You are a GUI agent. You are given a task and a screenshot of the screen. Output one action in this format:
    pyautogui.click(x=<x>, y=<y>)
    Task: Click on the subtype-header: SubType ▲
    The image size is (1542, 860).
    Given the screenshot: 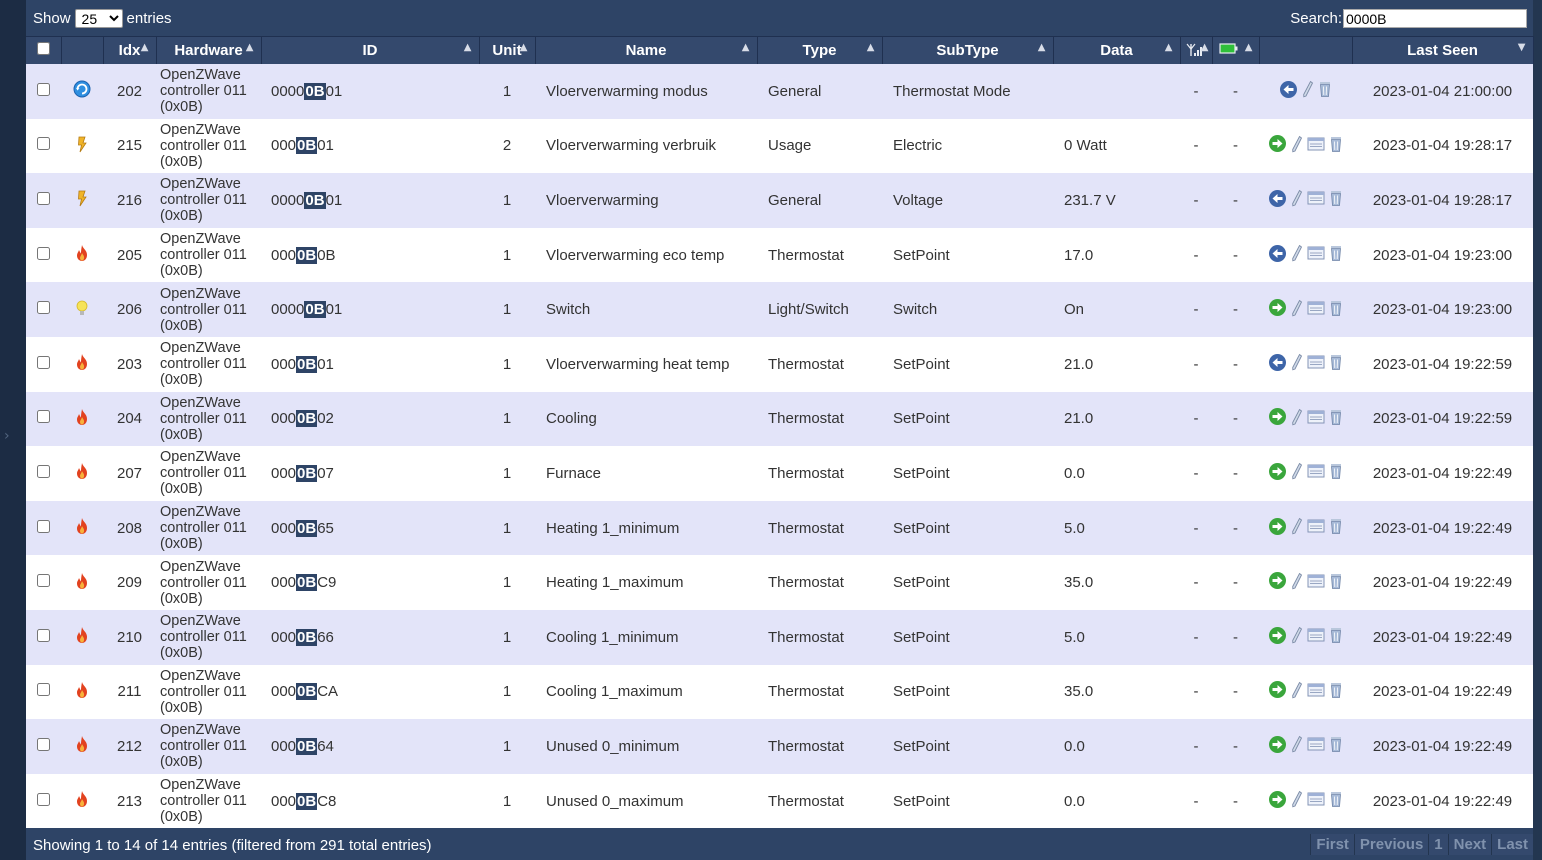 What is the action you would take?
    pyautogui.click(x=968, y=50)
    